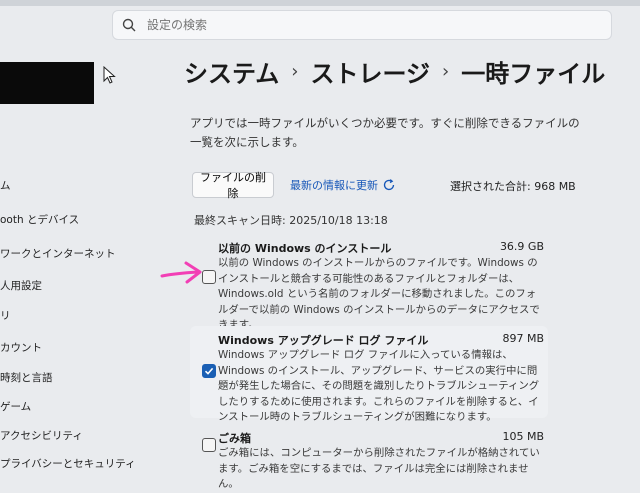  Describe the element at coordinates (21, 285) in the screenshot. I see `sidebar-item-personalization: 人用設定` at that location.